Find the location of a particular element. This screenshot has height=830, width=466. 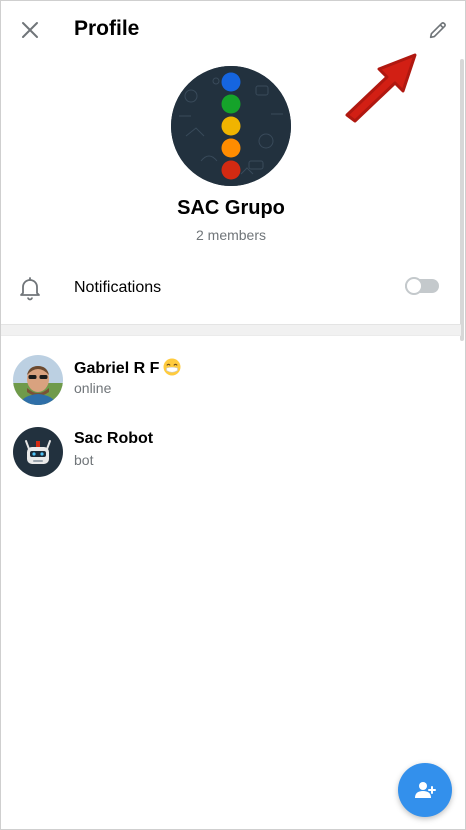

annotation-arrow-icon is located at coordinates (381, 88).